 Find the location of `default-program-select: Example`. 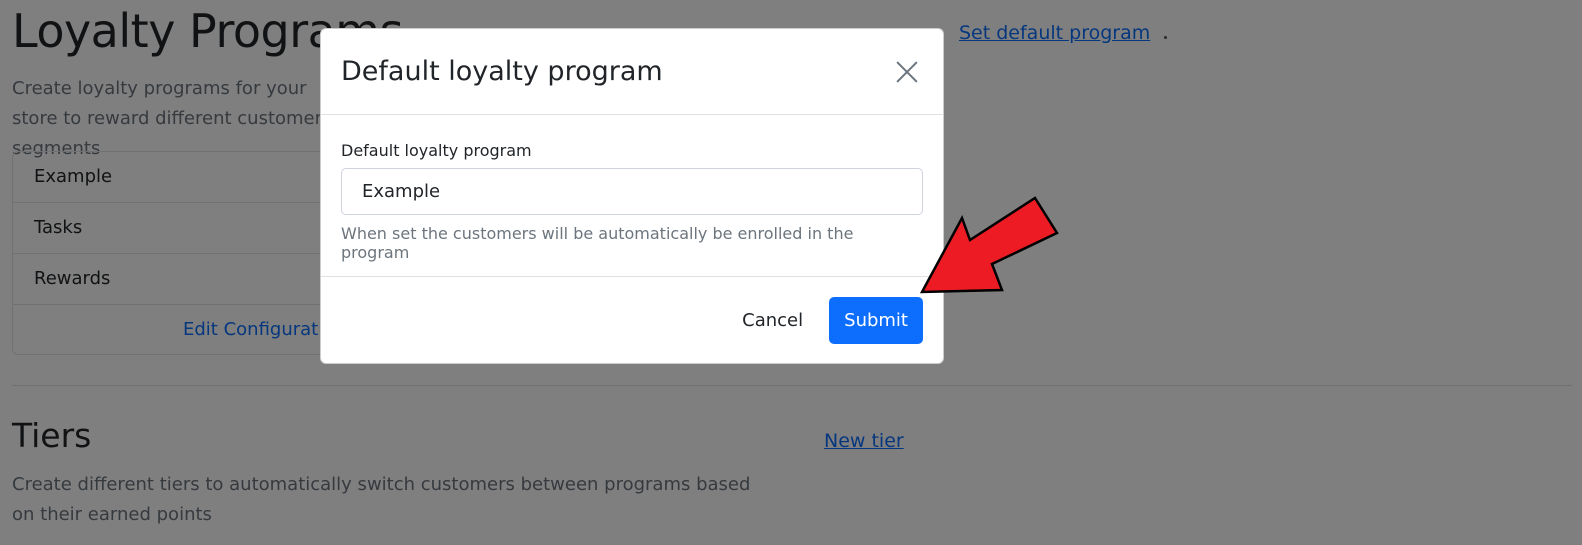

default-program-select: Example is located at coordinates (632, 191).